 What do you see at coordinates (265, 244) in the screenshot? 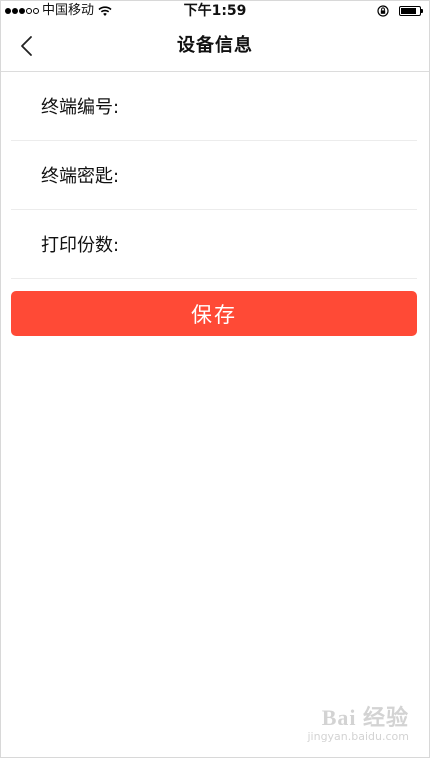
I see `print-copies-input` at bounding box center [265, 244].